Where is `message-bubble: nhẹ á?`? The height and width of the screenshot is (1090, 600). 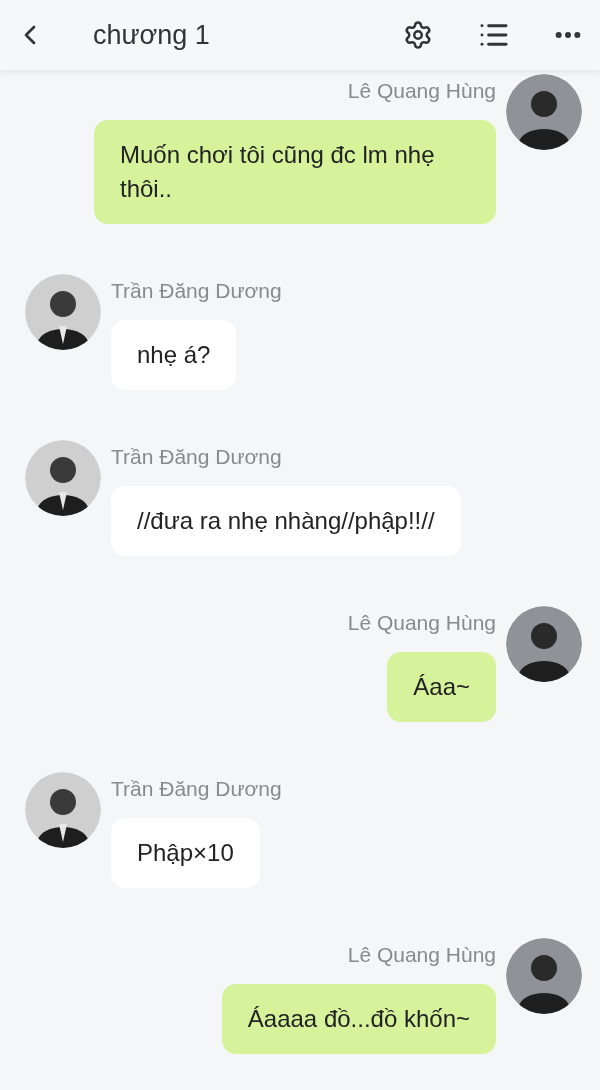
message-bubble: nhẹ á? is located at coordinates (174, 355).